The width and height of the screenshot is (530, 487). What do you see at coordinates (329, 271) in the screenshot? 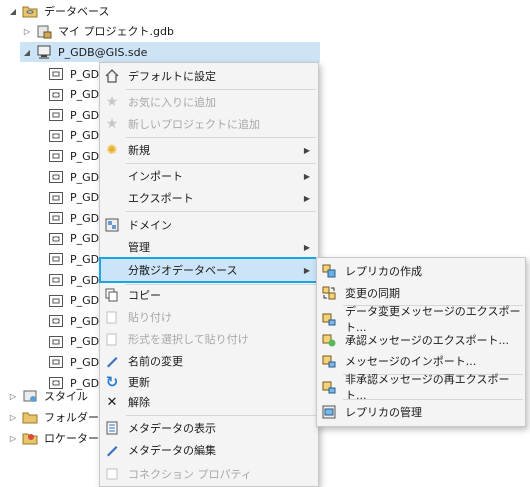
I see `create-replica-icon` at bounding box center [329, 271].